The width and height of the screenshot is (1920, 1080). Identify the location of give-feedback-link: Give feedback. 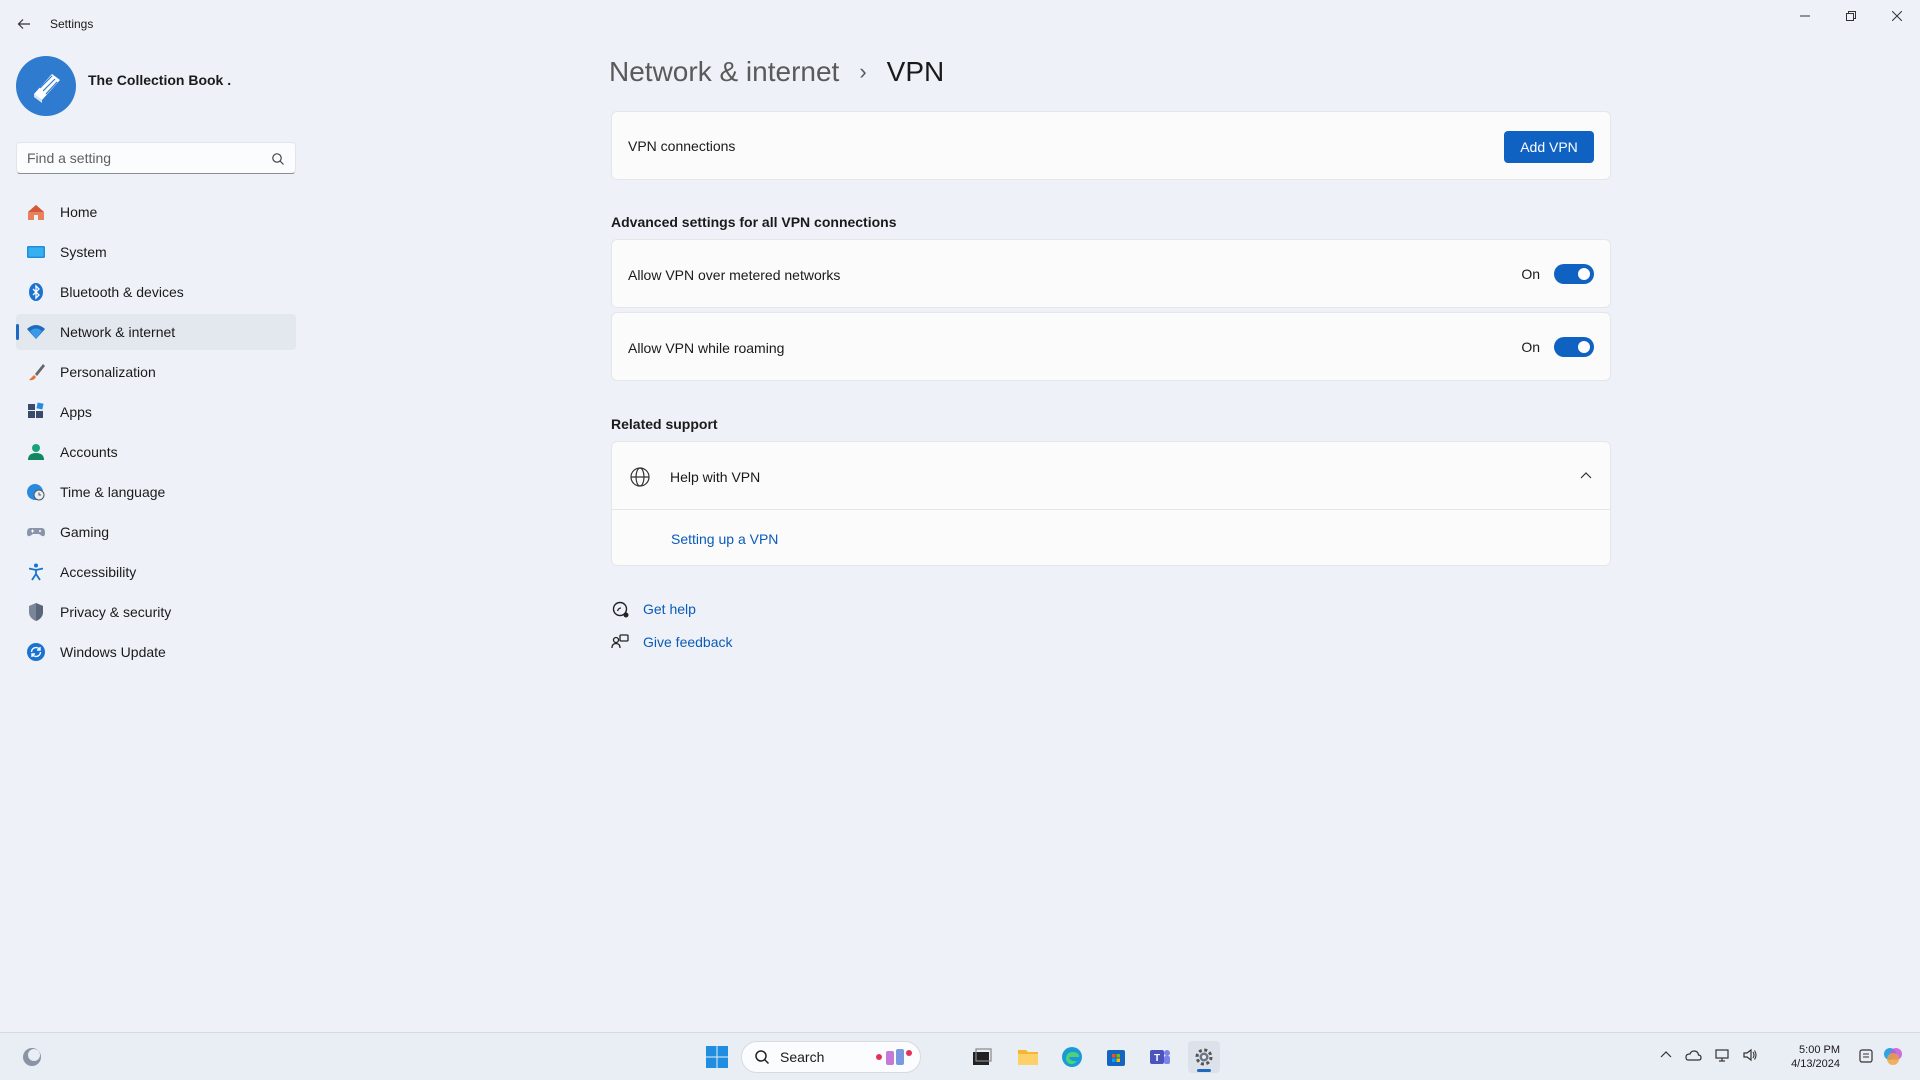
(688, 642).